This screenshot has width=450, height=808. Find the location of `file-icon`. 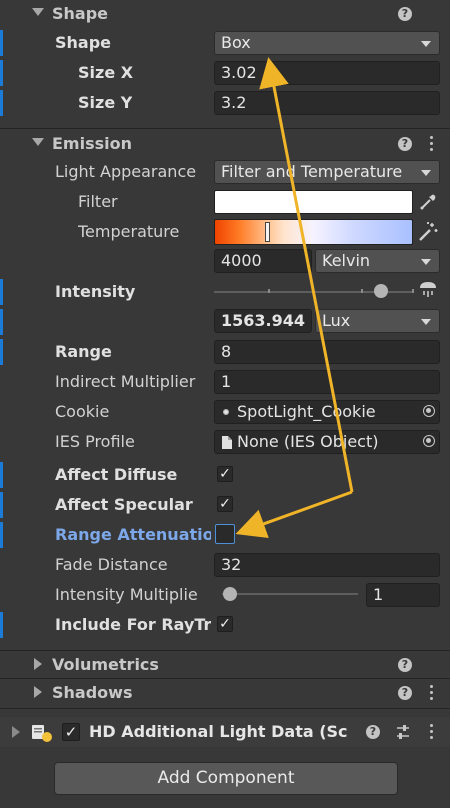

file-icon is located at coordinates (227, 442).